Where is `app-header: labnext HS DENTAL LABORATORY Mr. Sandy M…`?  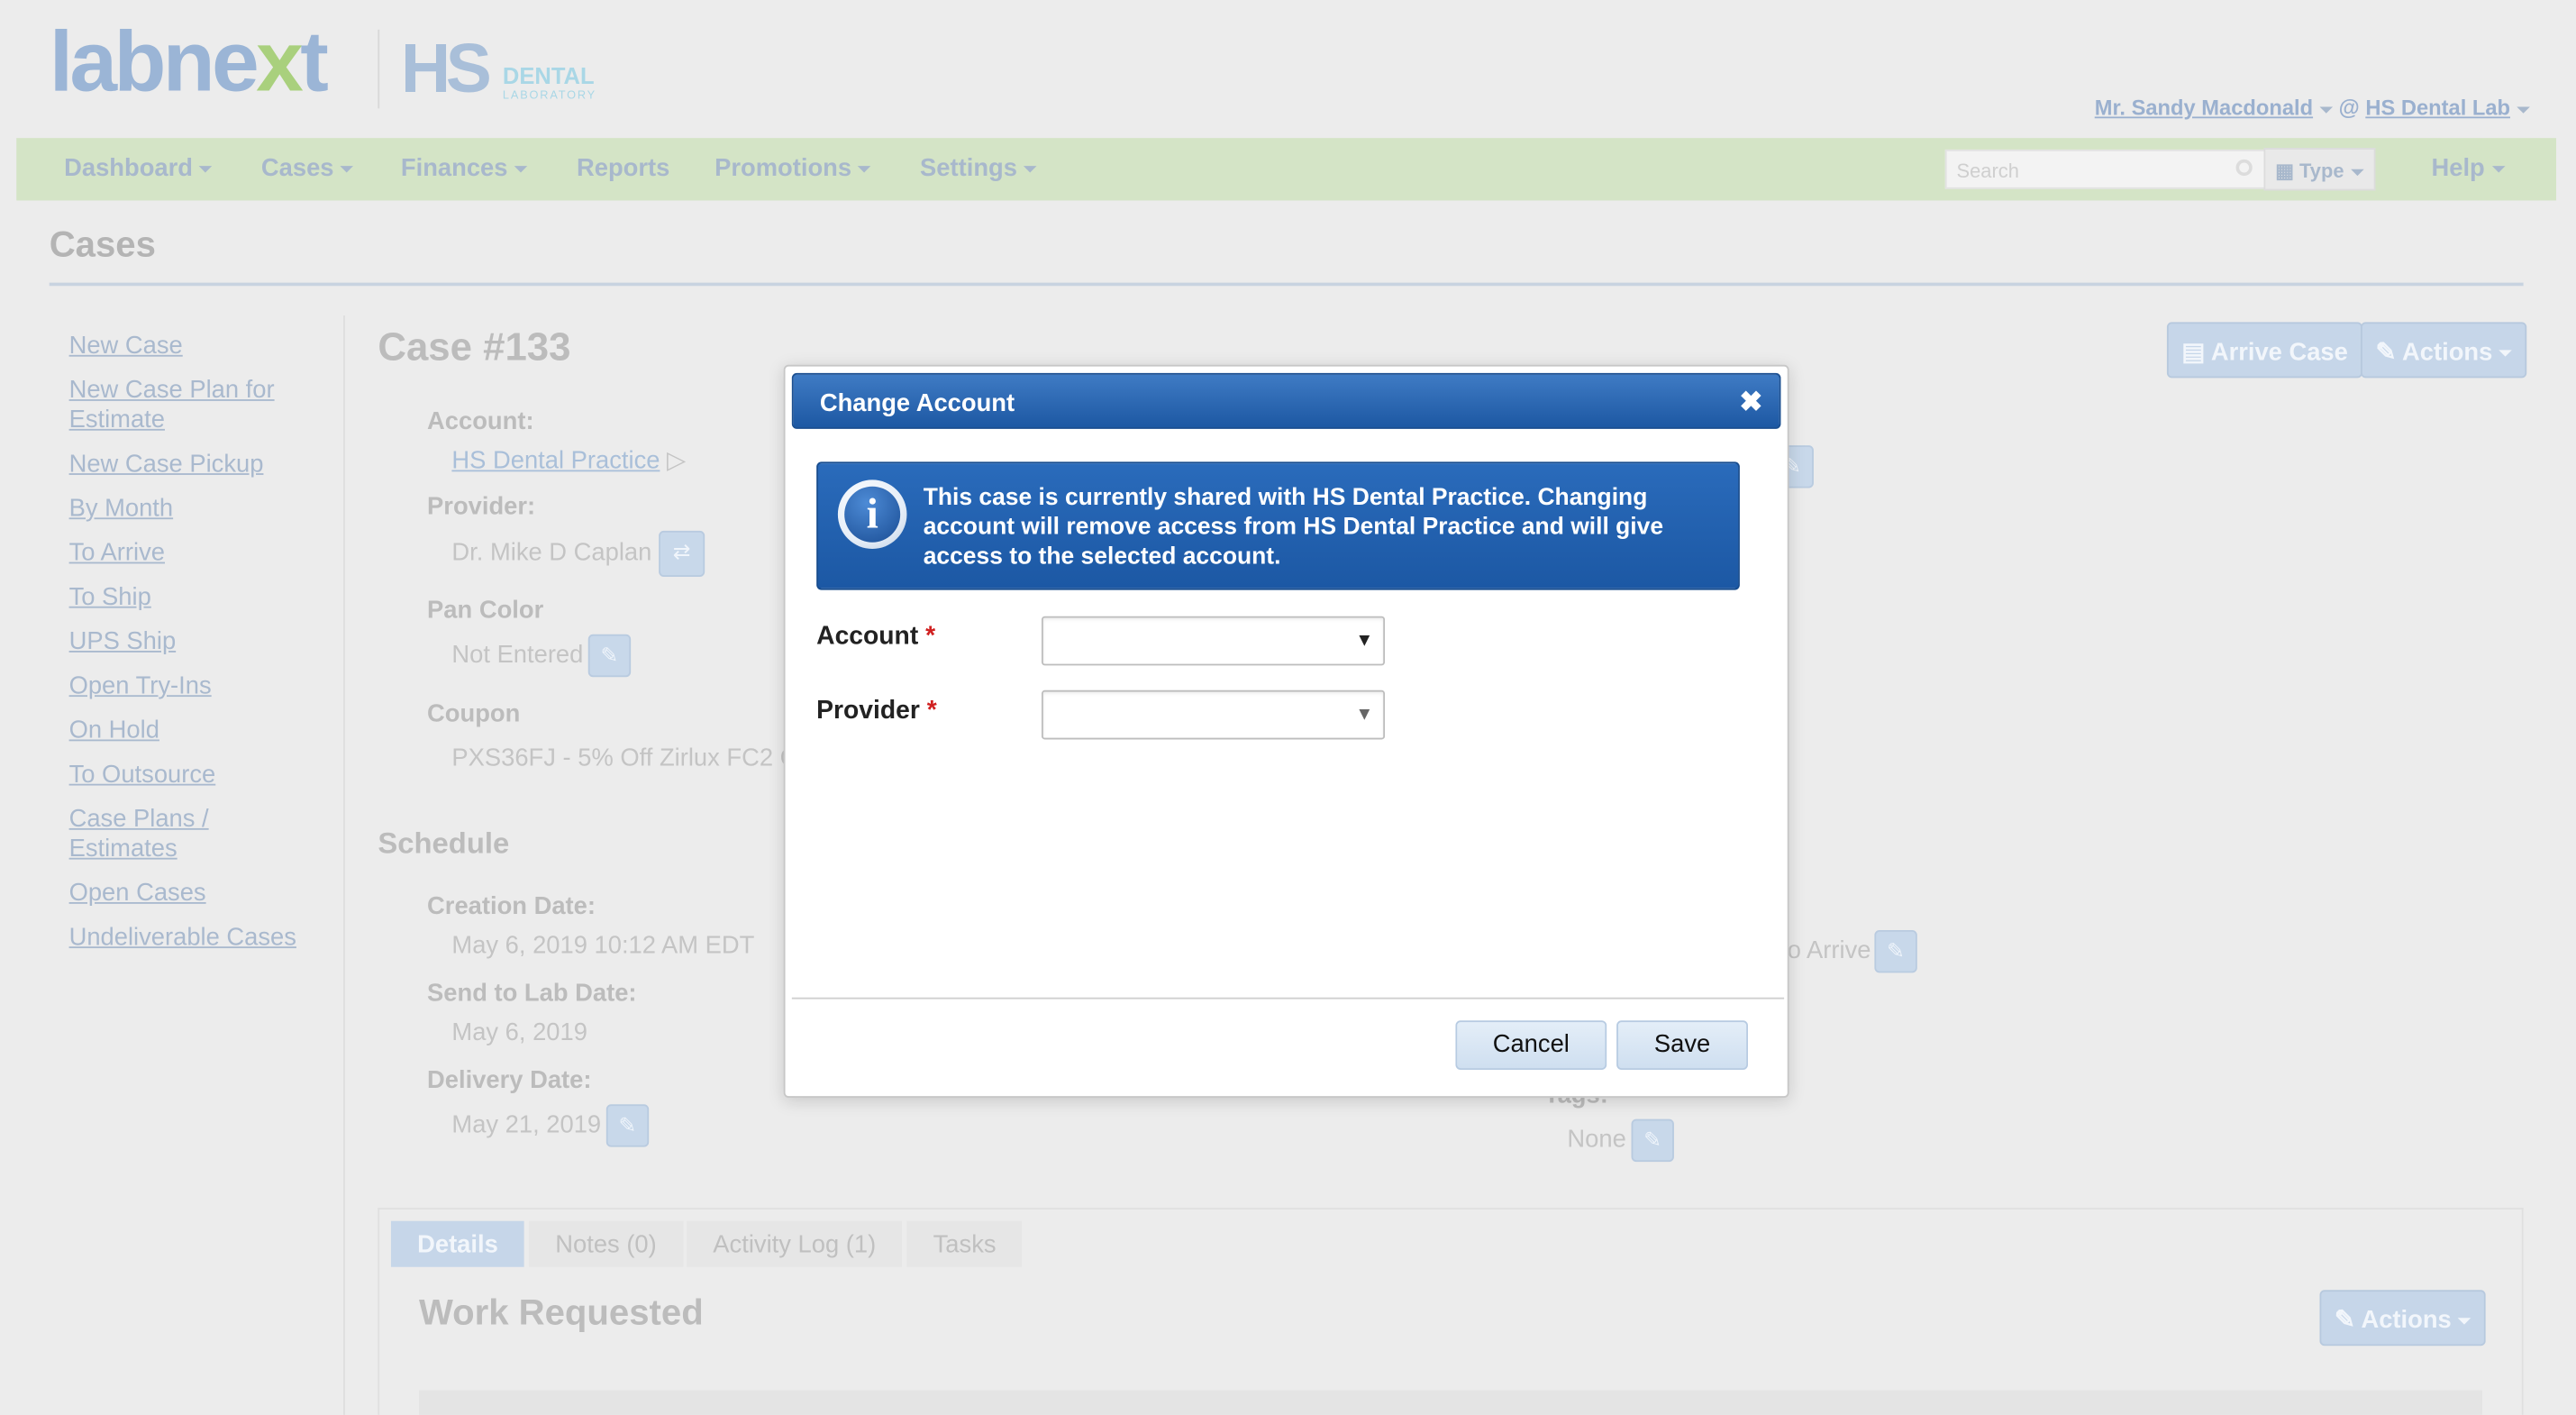
app-header: labnext HS DENTAL LABORATORY Mr. Sandy M… is located at coordinates (1288, 69).